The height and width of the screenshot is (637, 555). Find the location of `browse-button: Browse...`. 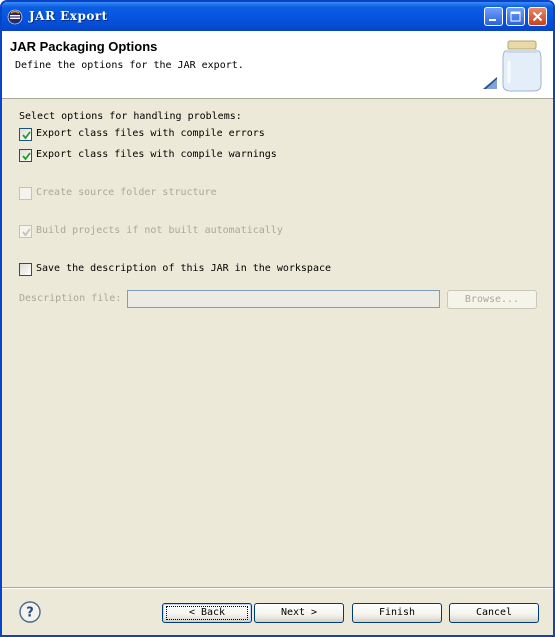

browse-button: Browse... is located at coordinates (492, 299).